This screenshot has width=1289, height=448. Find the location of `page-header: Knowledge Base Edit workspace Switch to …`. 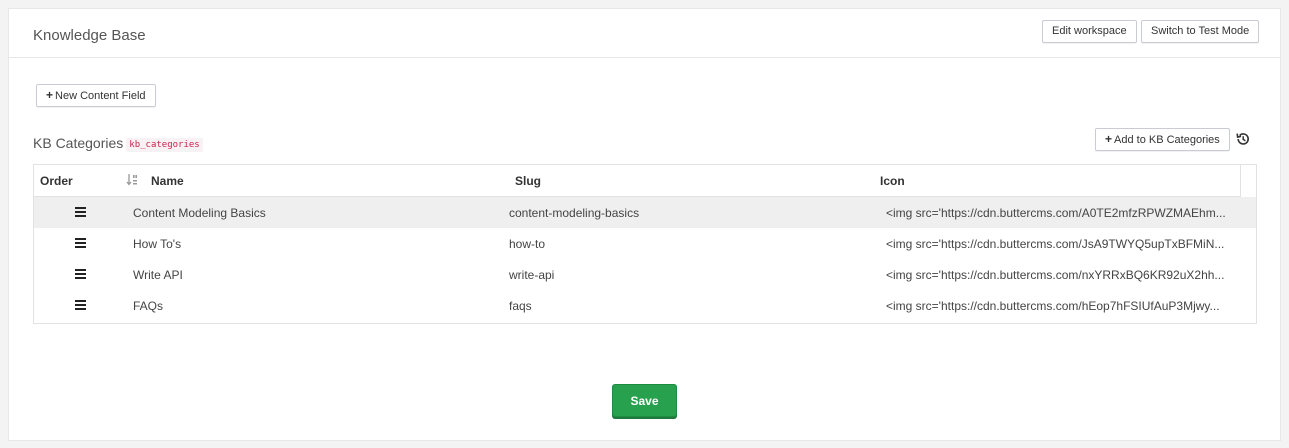

page-header: Knowledge Base Edit workspace Switch to … is located at coordinates (644, 33).